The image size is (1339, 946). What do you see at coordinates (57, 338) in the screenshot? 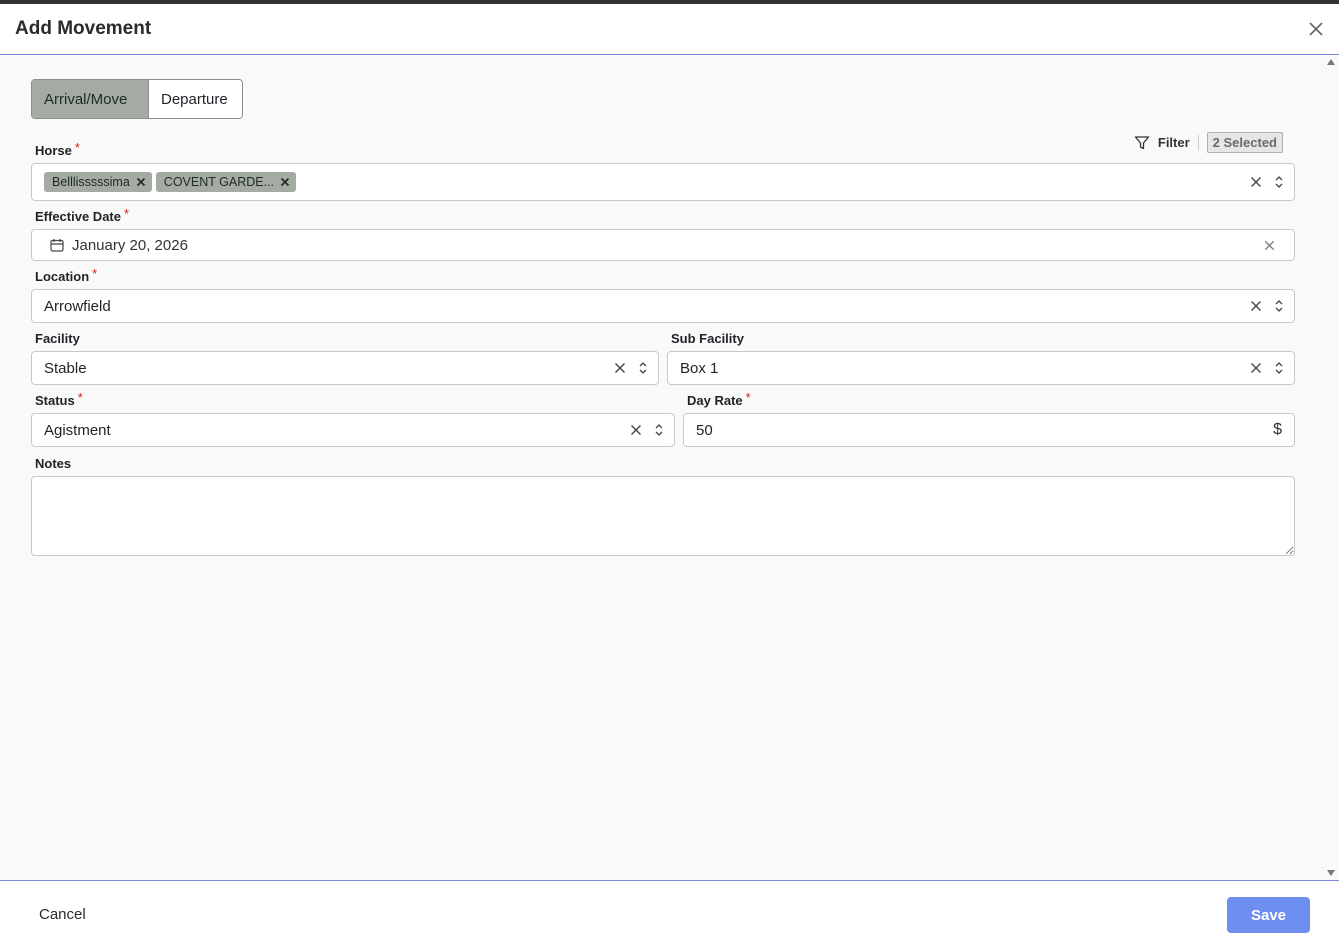
I see `facility-label: Facility` at bounding box center [57, 338].